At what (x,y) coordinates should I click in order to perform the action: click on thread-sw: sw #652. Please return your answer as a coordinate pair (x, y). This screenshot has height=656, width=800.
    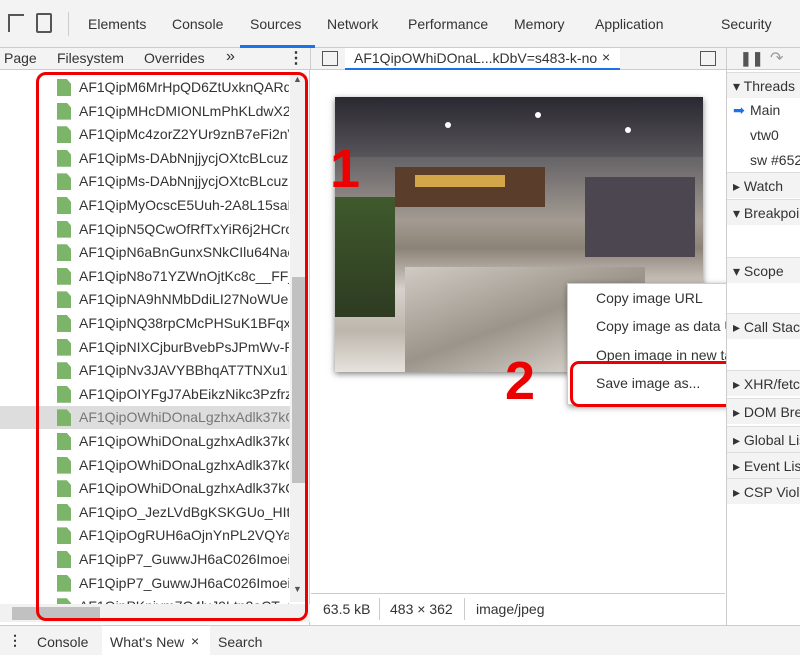
    Looking at the image, I should click on (775, 160).